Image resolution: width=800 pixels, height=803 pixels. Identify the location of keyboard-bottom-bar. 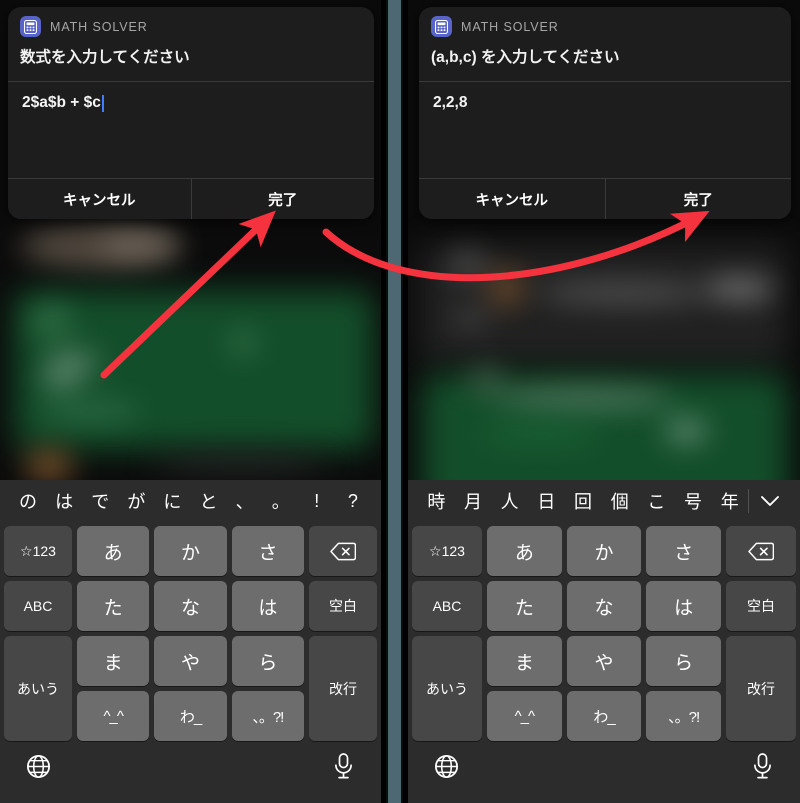
(190, 766).